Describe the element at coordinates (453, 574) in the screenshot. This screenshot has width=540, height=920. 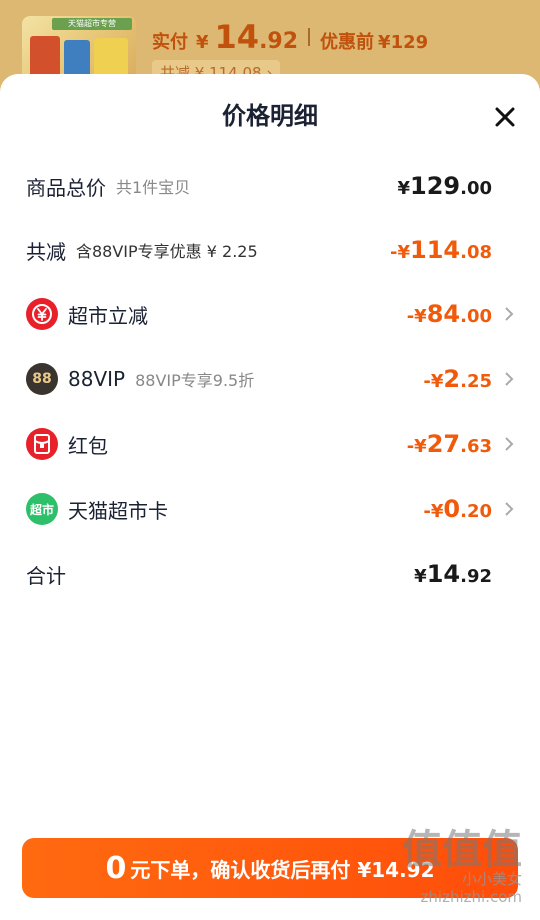
I see `sum-total-amount: ¥14.92` at that location.